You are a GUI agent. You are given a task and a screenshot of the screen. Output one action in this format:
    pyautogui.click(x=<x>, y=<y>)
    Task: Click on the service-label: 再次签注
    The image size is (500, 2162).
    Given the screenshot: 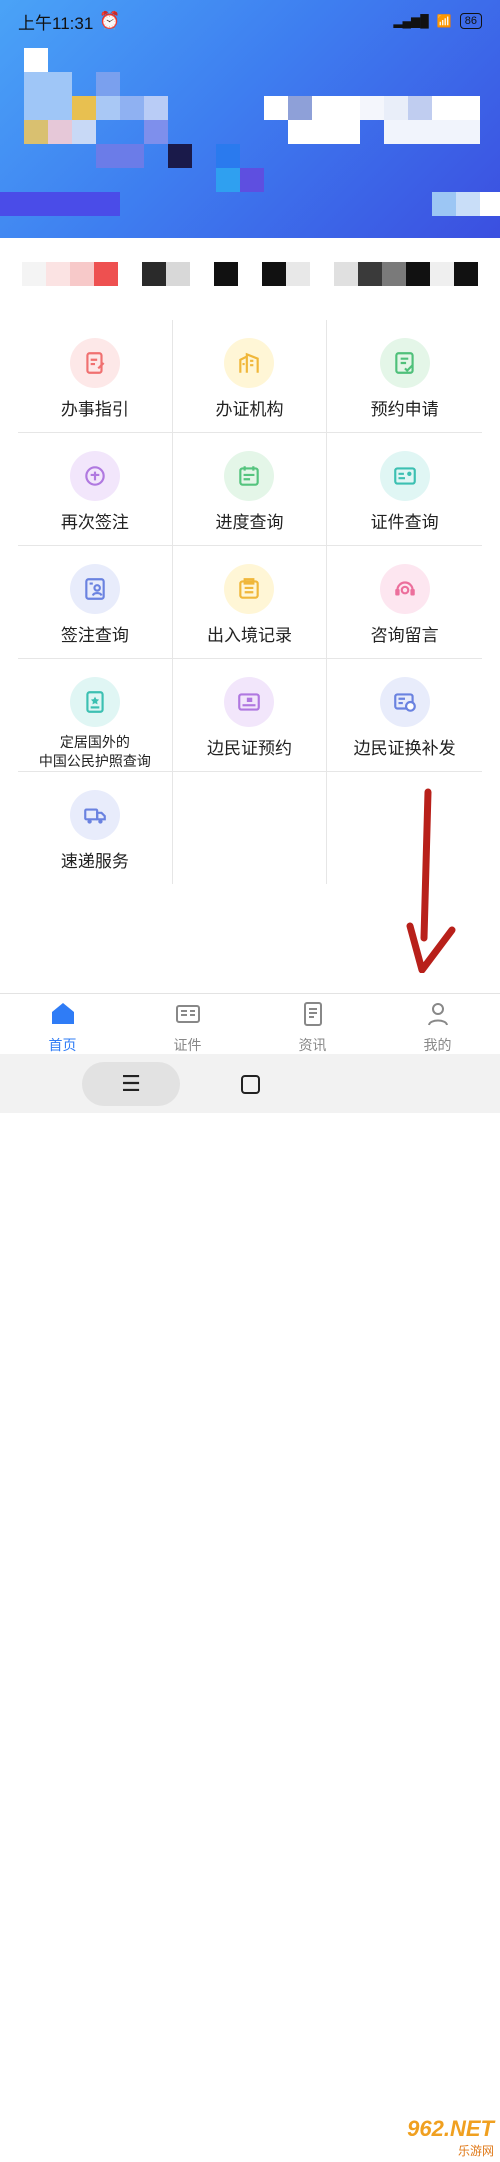 What is the action you would take?
    pyautogui.click(x=94, y=522)
    